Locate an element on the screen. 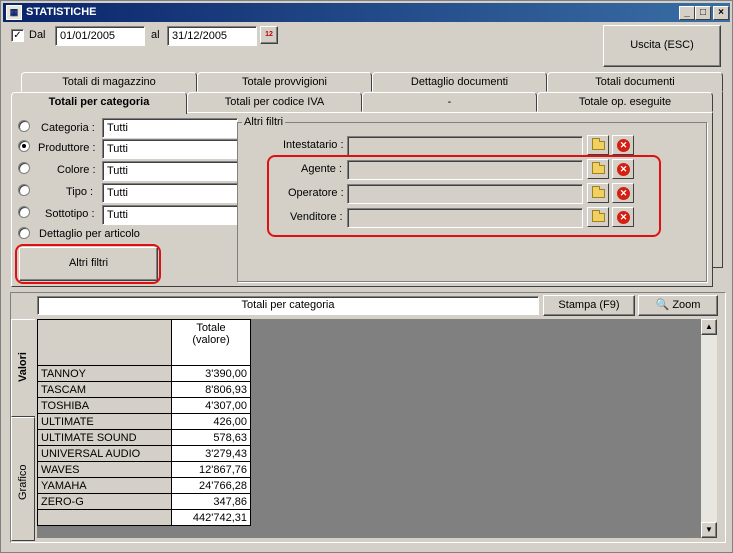  field-colore: Tutti is located at coordinates (170, 171).